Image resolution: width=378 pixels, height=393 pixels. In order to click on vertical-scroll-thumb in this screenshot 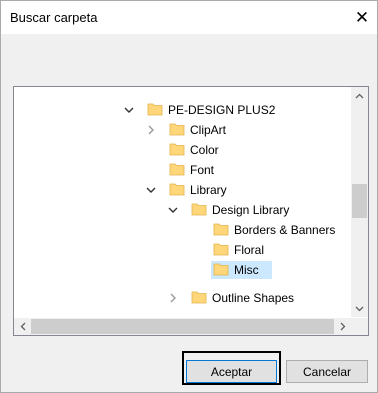, I will do `click(359, 201)`.